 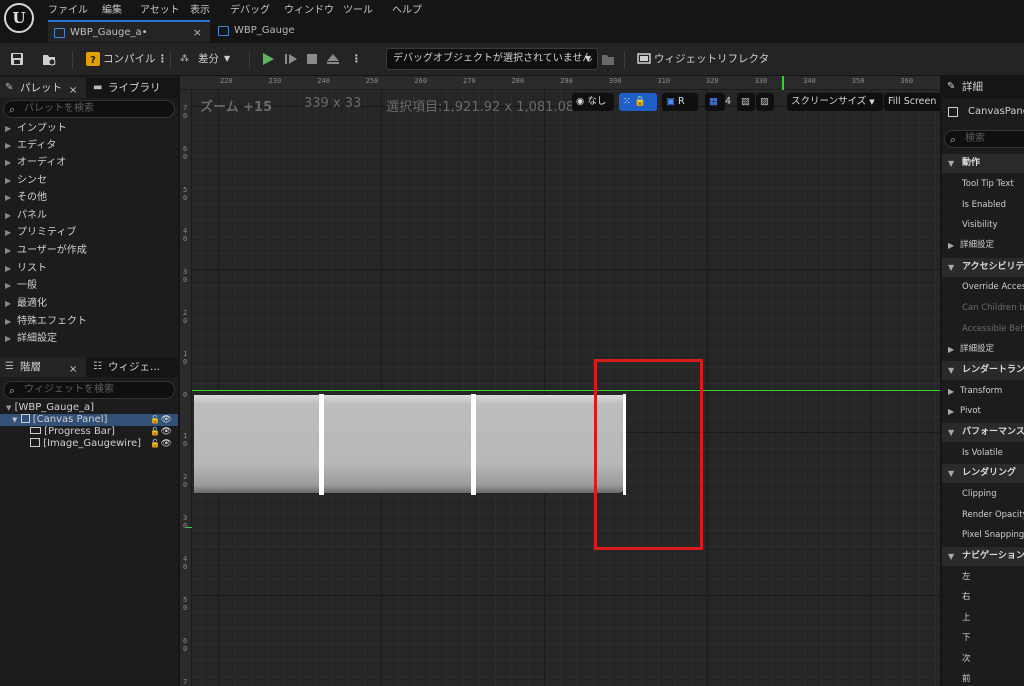 I want to click on image-preview-icon: ▧, so click(x=746, y=102).